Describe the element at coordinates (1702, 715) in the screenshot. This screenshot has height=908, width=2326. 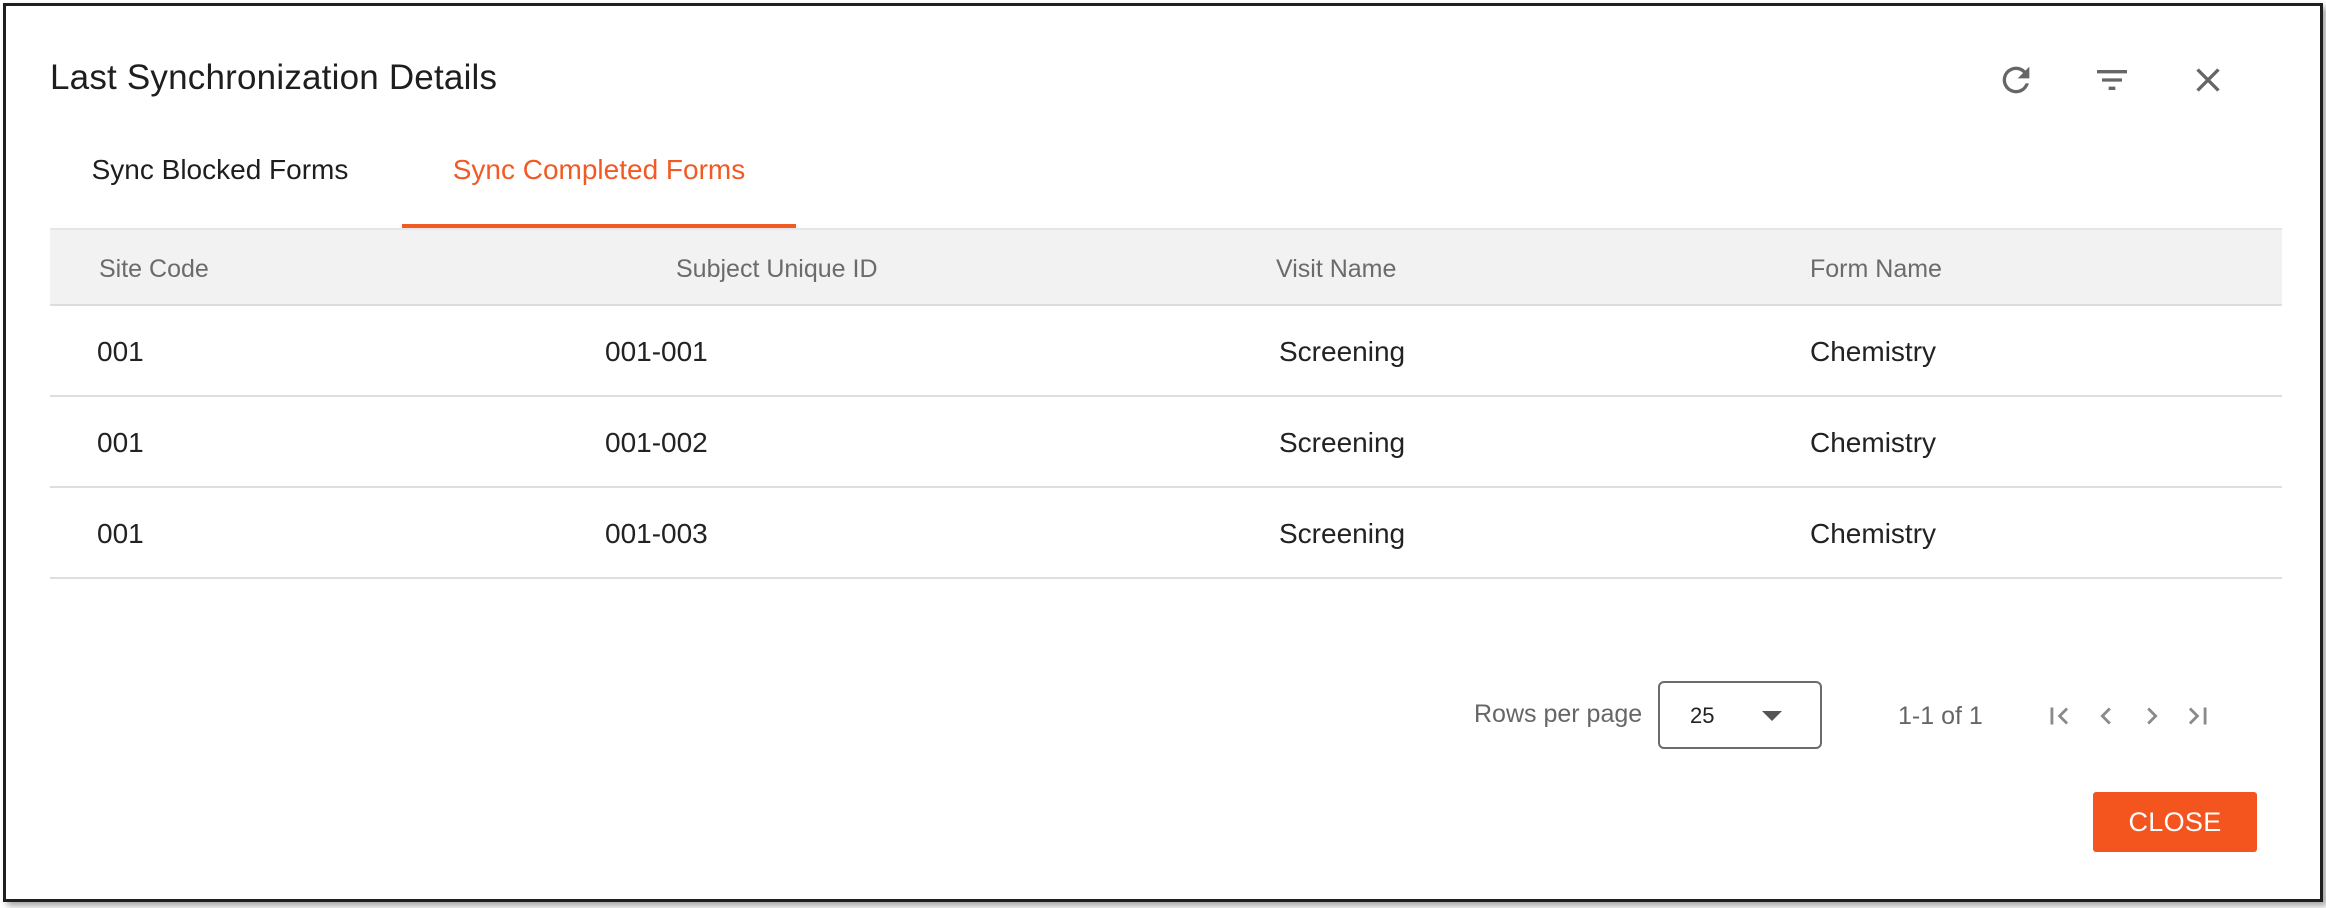
I see `rows-per-page-value: 25` at that location.